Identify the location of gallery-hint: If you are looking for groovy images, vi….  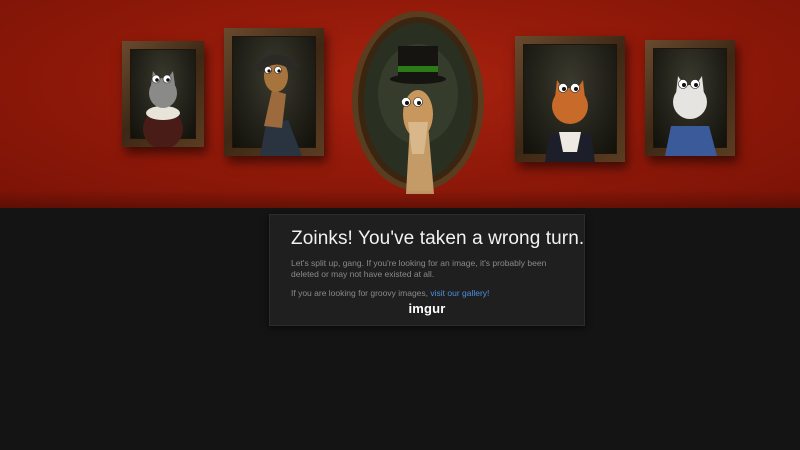
(427, 293).